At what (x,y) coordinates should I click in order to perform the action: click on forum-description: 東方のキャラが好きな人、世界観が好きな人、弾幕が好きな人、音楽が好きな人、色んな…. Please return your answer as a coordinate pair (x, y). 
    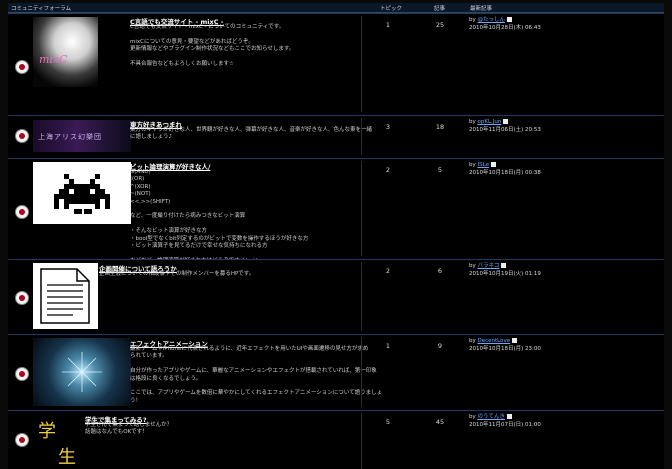
    Looking at the image, I should click on (251, 134).